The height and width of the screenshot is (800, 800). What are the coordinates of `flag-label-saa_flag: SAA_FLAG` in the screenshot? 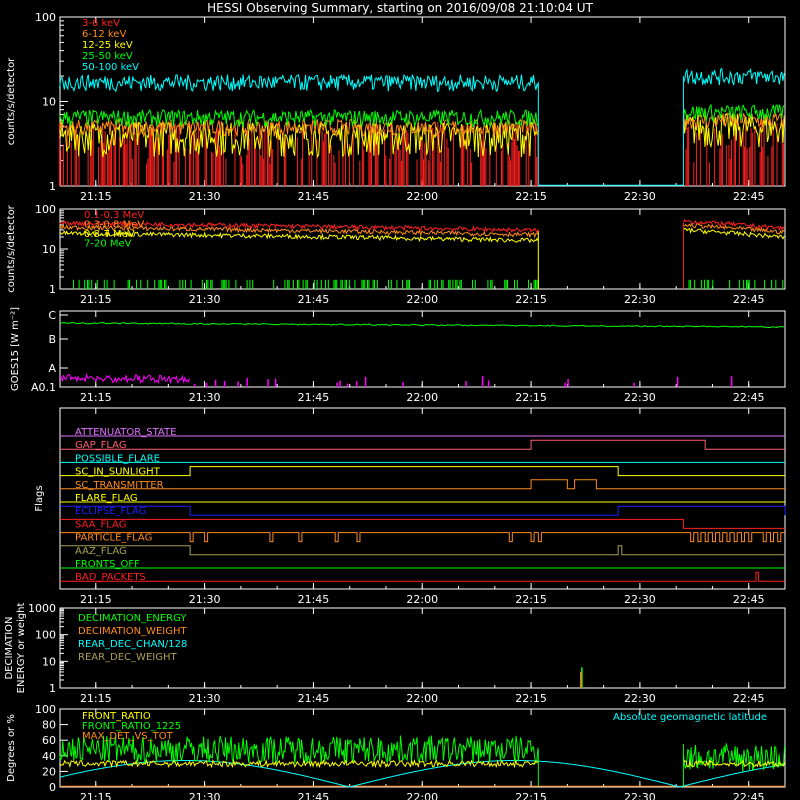 It's located at (100, 524).